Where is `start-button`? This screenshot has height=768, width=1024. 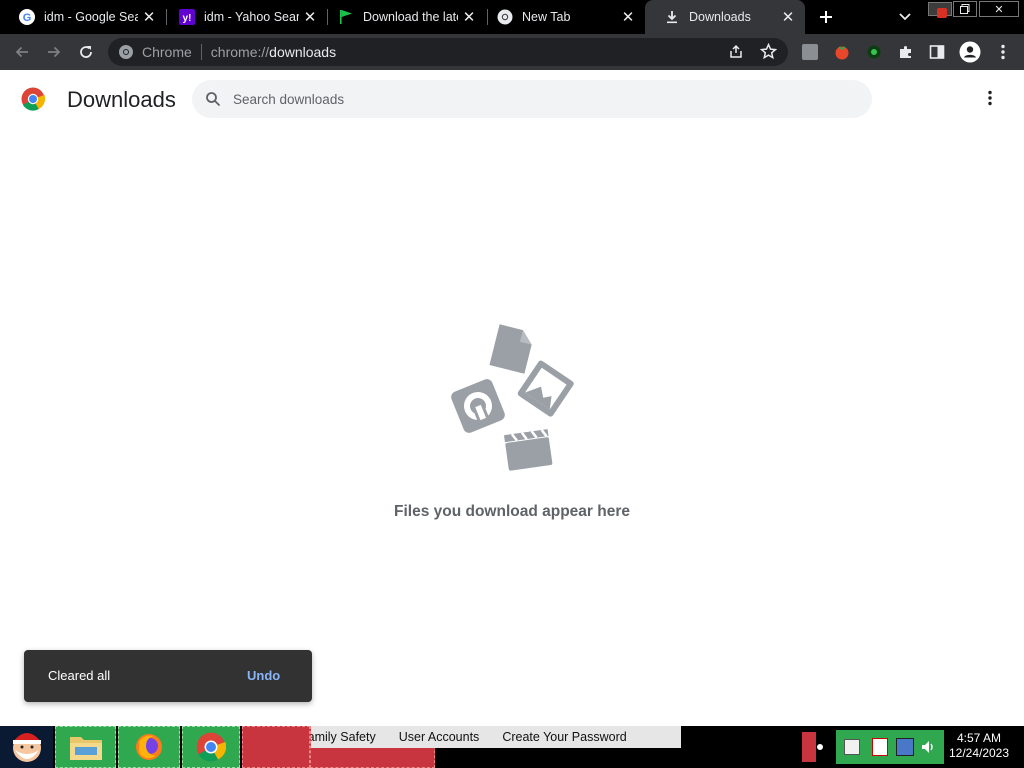 start-button is located at coordinates (26, 747).